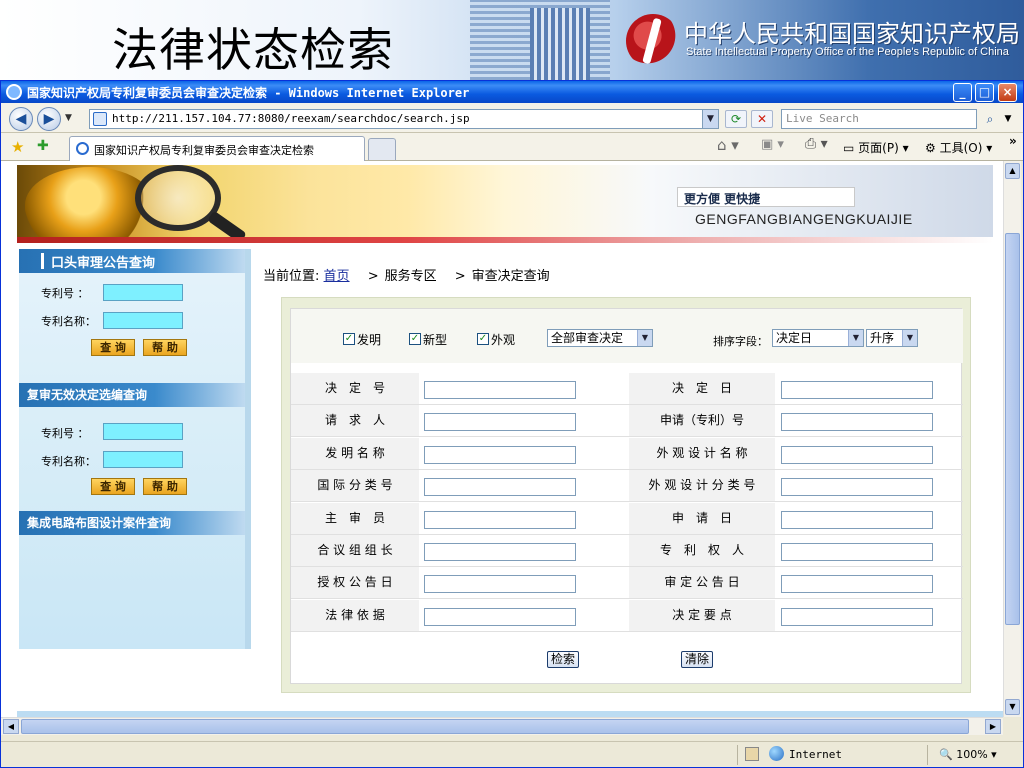 The height and width of the screenshot is (768, 1024). I want to click on decision-type-select: 全部审查决定 ▼, so click(600, 338).